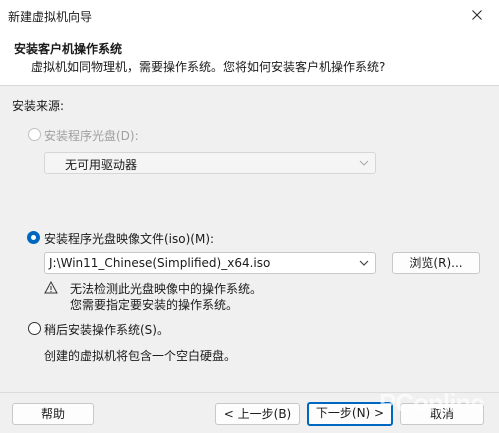 The width and height of the screenshot is (499, 433). I want to click on back-button: < 上一步(B), so click(257, 414).